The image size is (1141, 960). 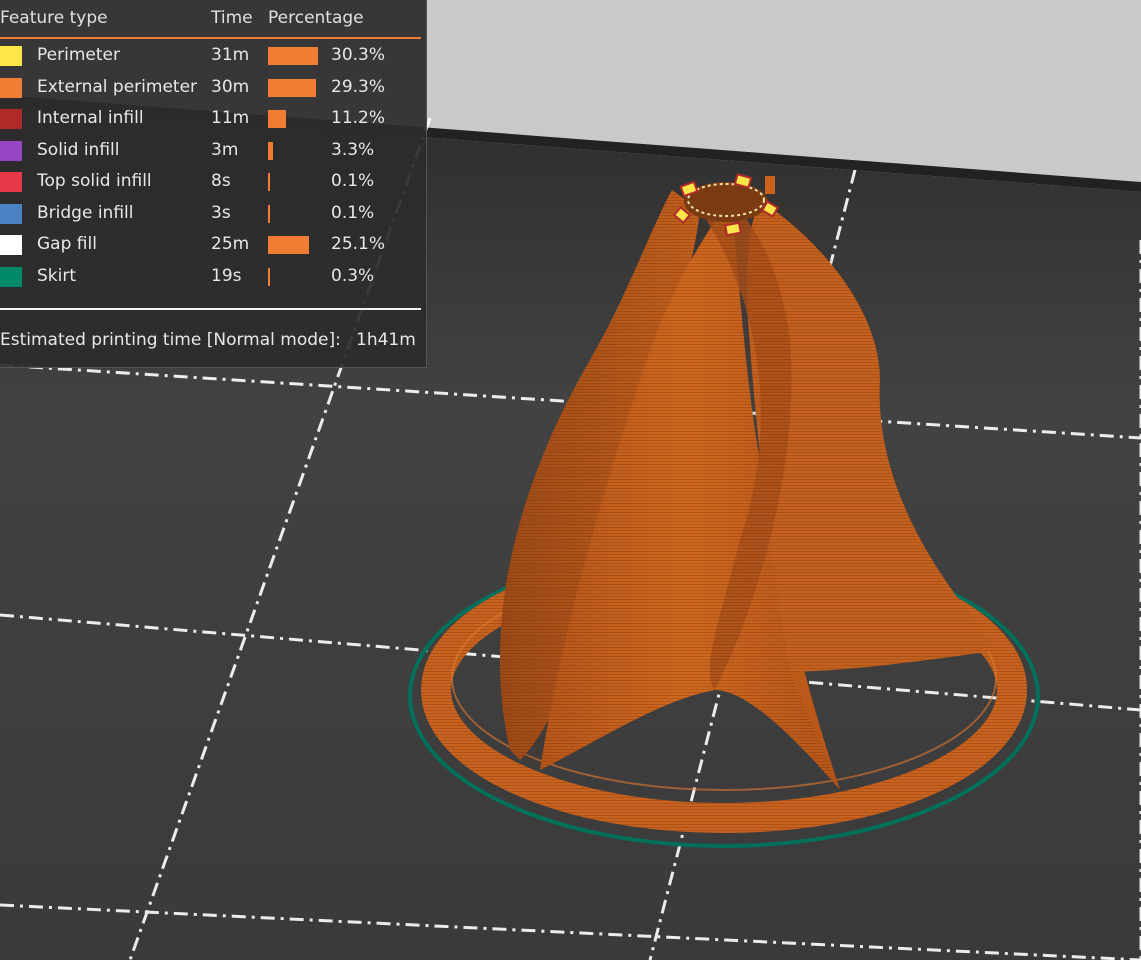 What do you see at coordinates (170, 340) in the screenshot?
I see `estimated-time-label: Estimated printing time [Normal mode]:` at bounding box center [170, 340].